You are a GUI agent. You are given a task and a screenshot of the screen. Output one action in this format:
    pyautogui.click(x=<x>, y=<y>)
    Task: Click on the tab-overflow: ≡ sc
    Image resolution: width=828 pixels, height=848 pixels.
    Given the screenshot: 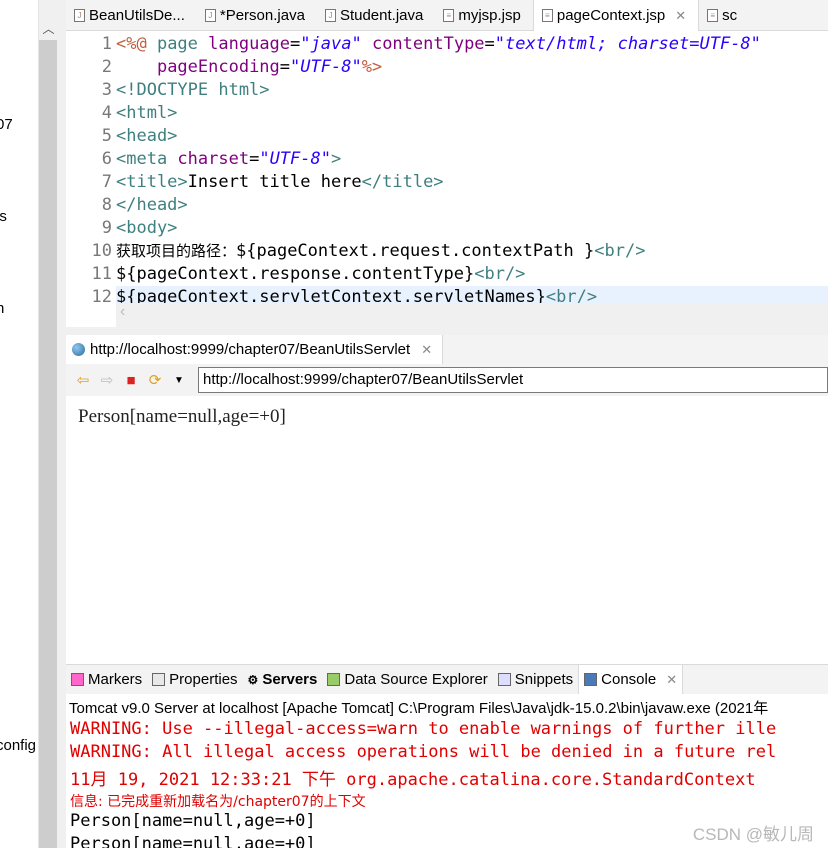 What is the action you would take?
    pyautogui.click(x=724, y=15)
    